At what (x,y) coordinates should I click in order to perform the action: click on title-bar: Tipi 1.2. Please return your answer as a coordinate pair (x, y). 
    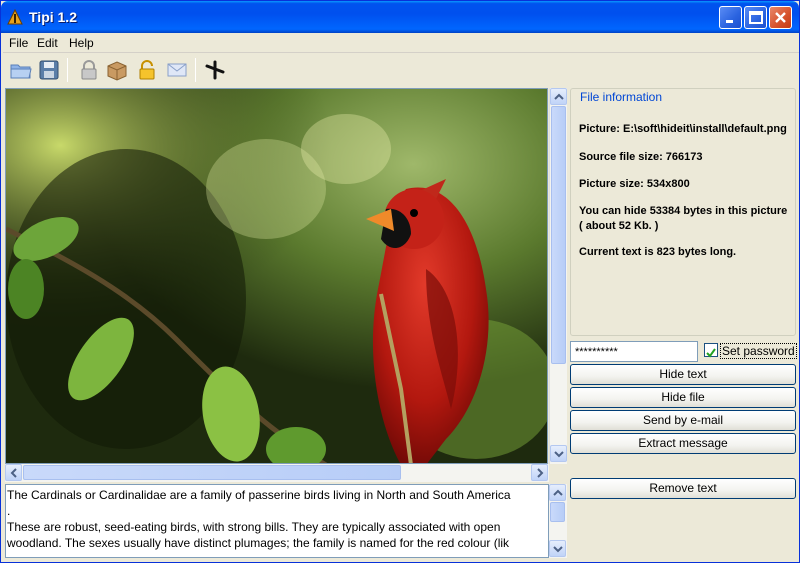
    Looking at the image, I should click on (400, 17).